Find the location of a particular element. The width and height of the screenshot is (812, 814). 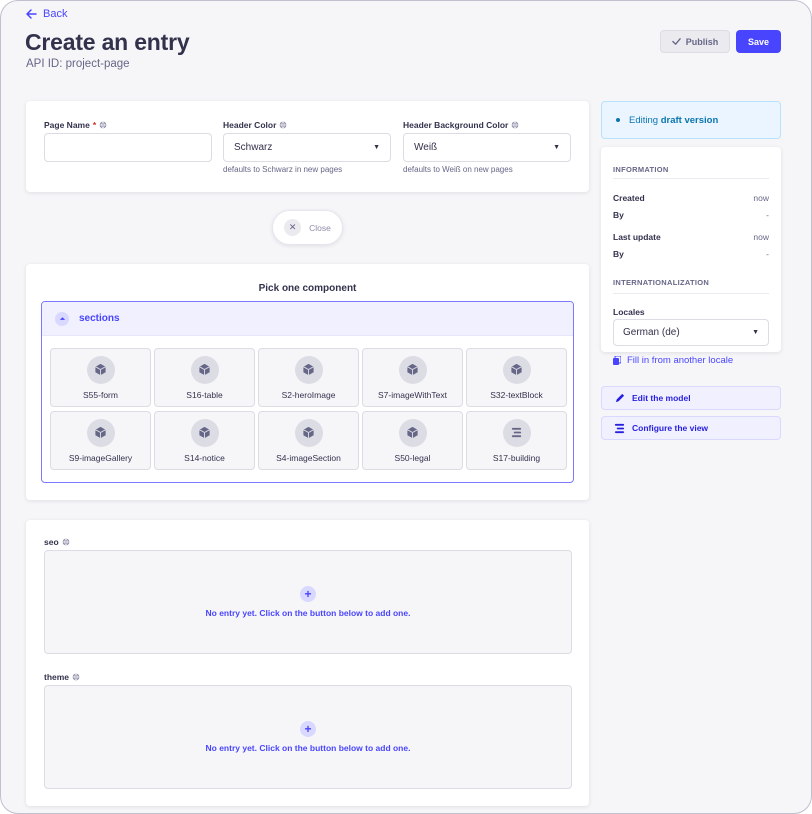

component-label: S32-textBlock is located at coordinates (516, 394).